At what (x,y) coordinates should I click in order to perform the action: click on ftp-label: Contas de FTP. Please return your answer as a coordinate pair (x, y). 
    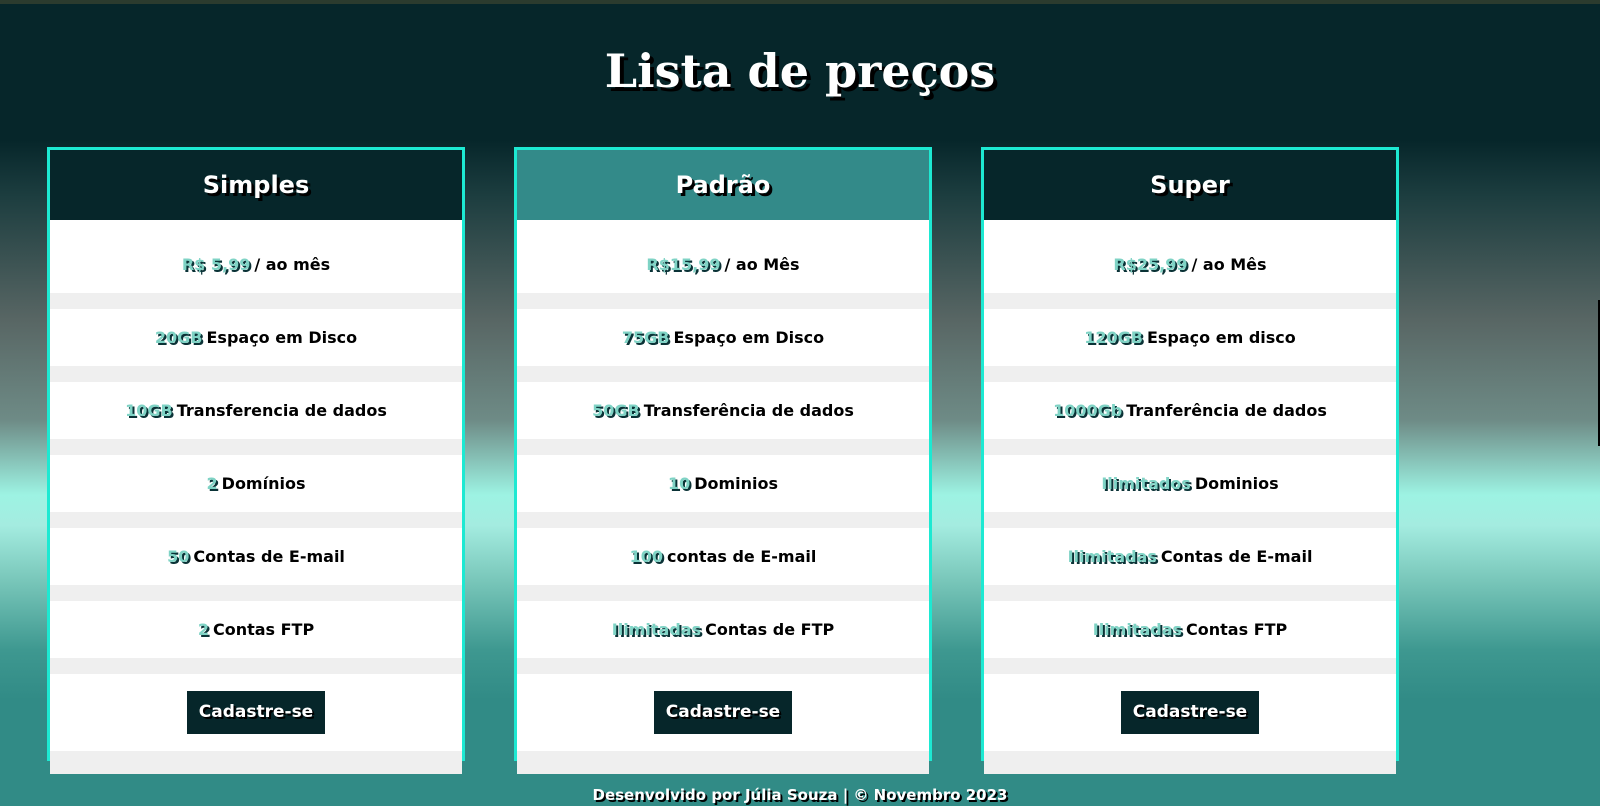
    Looking at the image, I should click on (770, 629).